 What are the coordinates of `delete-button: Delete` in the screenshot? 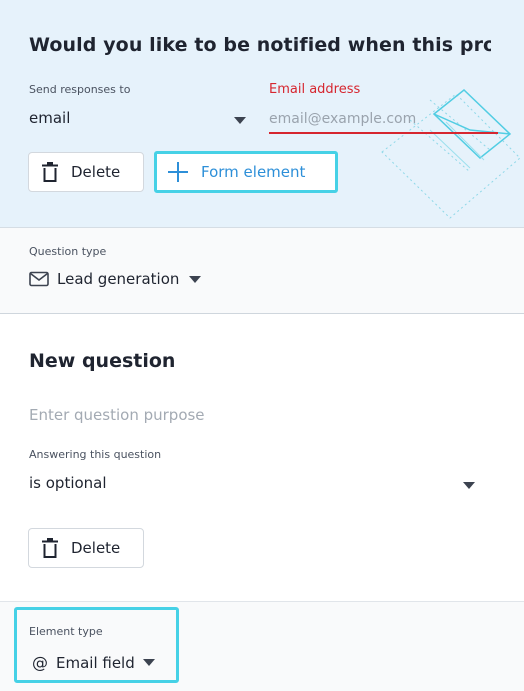 It's located at (86, 172).